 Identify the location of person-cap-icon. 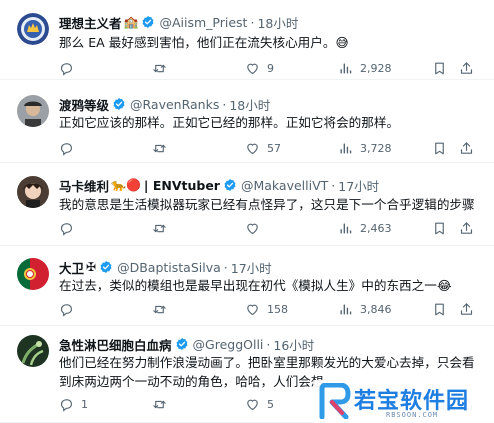
(33, 111).